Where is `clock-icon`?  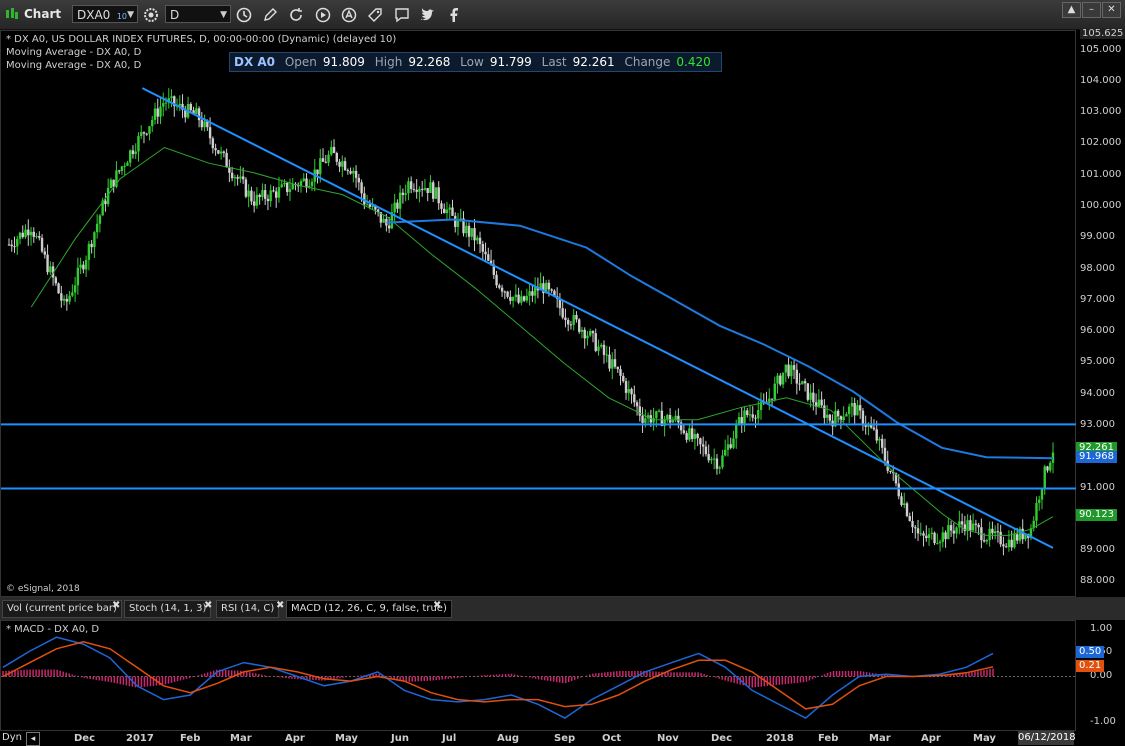
clock-icon is located at coordinates (244, 15).